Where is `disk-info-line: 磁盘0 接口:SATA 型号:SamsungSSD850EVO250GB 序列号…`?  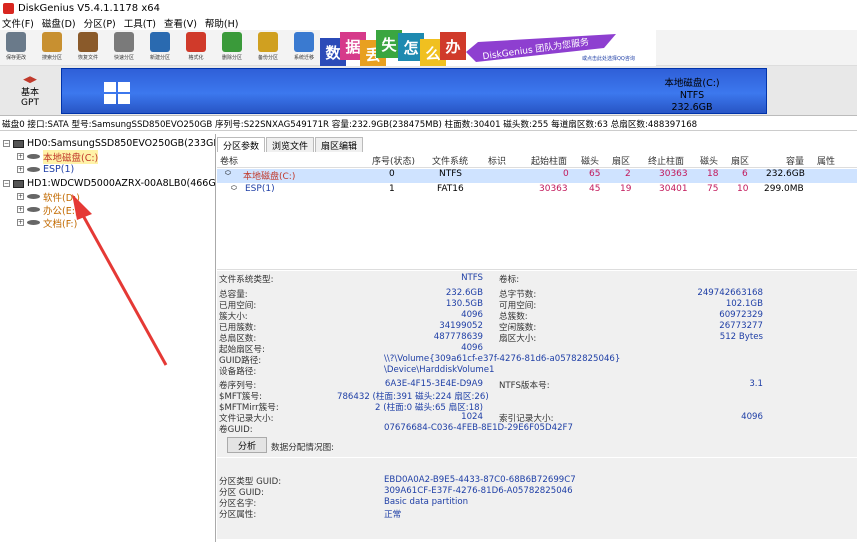 disk-info-line: 磁盘0 接口:SATA 型号:SamsungSSD850EVO250GB 序列号… is located at coordinates (428, 124).